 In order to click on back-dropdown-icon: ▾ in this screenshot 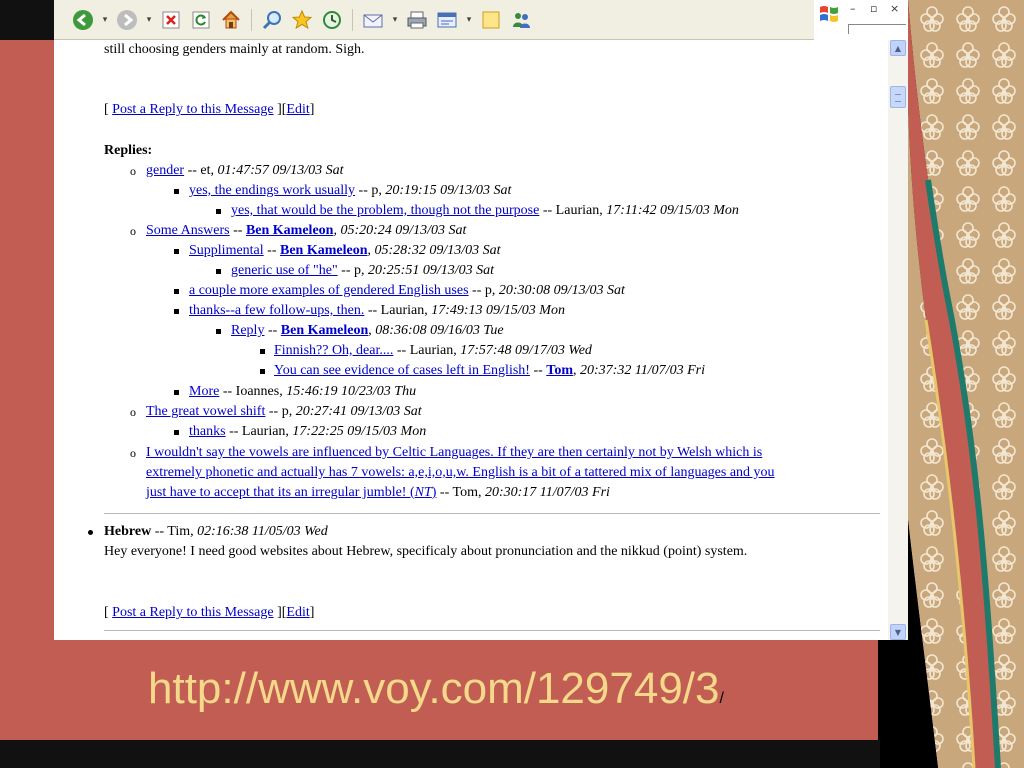, I will do `click(105, 20)`.